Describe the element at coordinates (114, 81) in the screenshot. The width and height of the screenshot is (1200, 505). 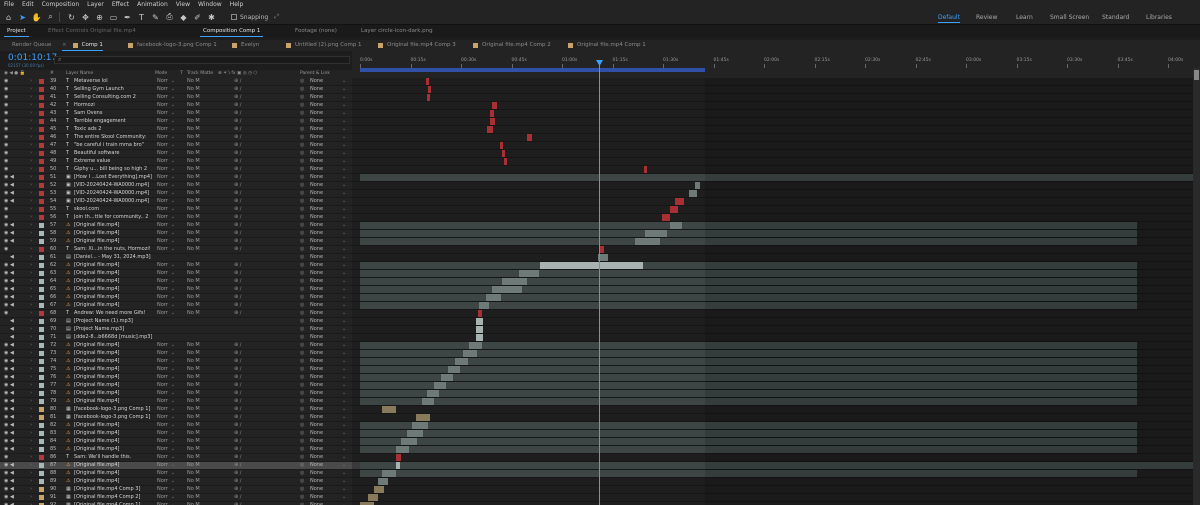
I see `layer-name: Metaverse lol` at that location.